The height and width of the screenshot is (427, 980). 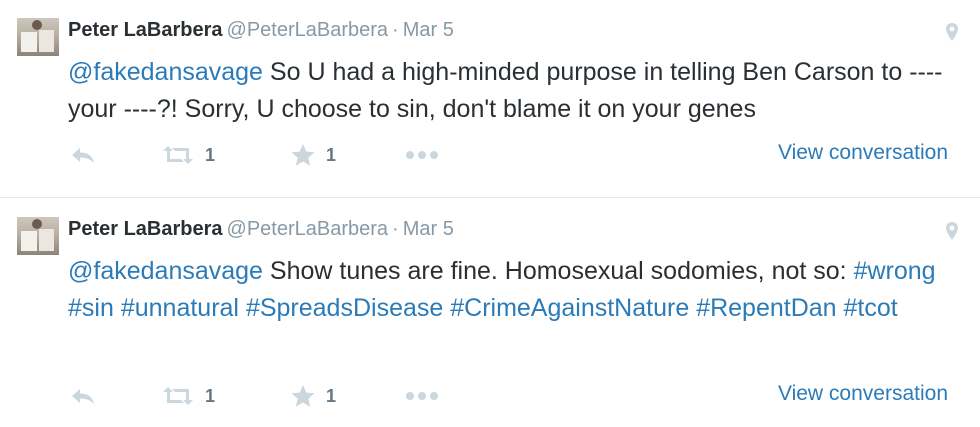 What do you see at coordinates (91, 308) in the screenshot?
I see `hashtag-link: #sin` at bounding box center [91, 308].